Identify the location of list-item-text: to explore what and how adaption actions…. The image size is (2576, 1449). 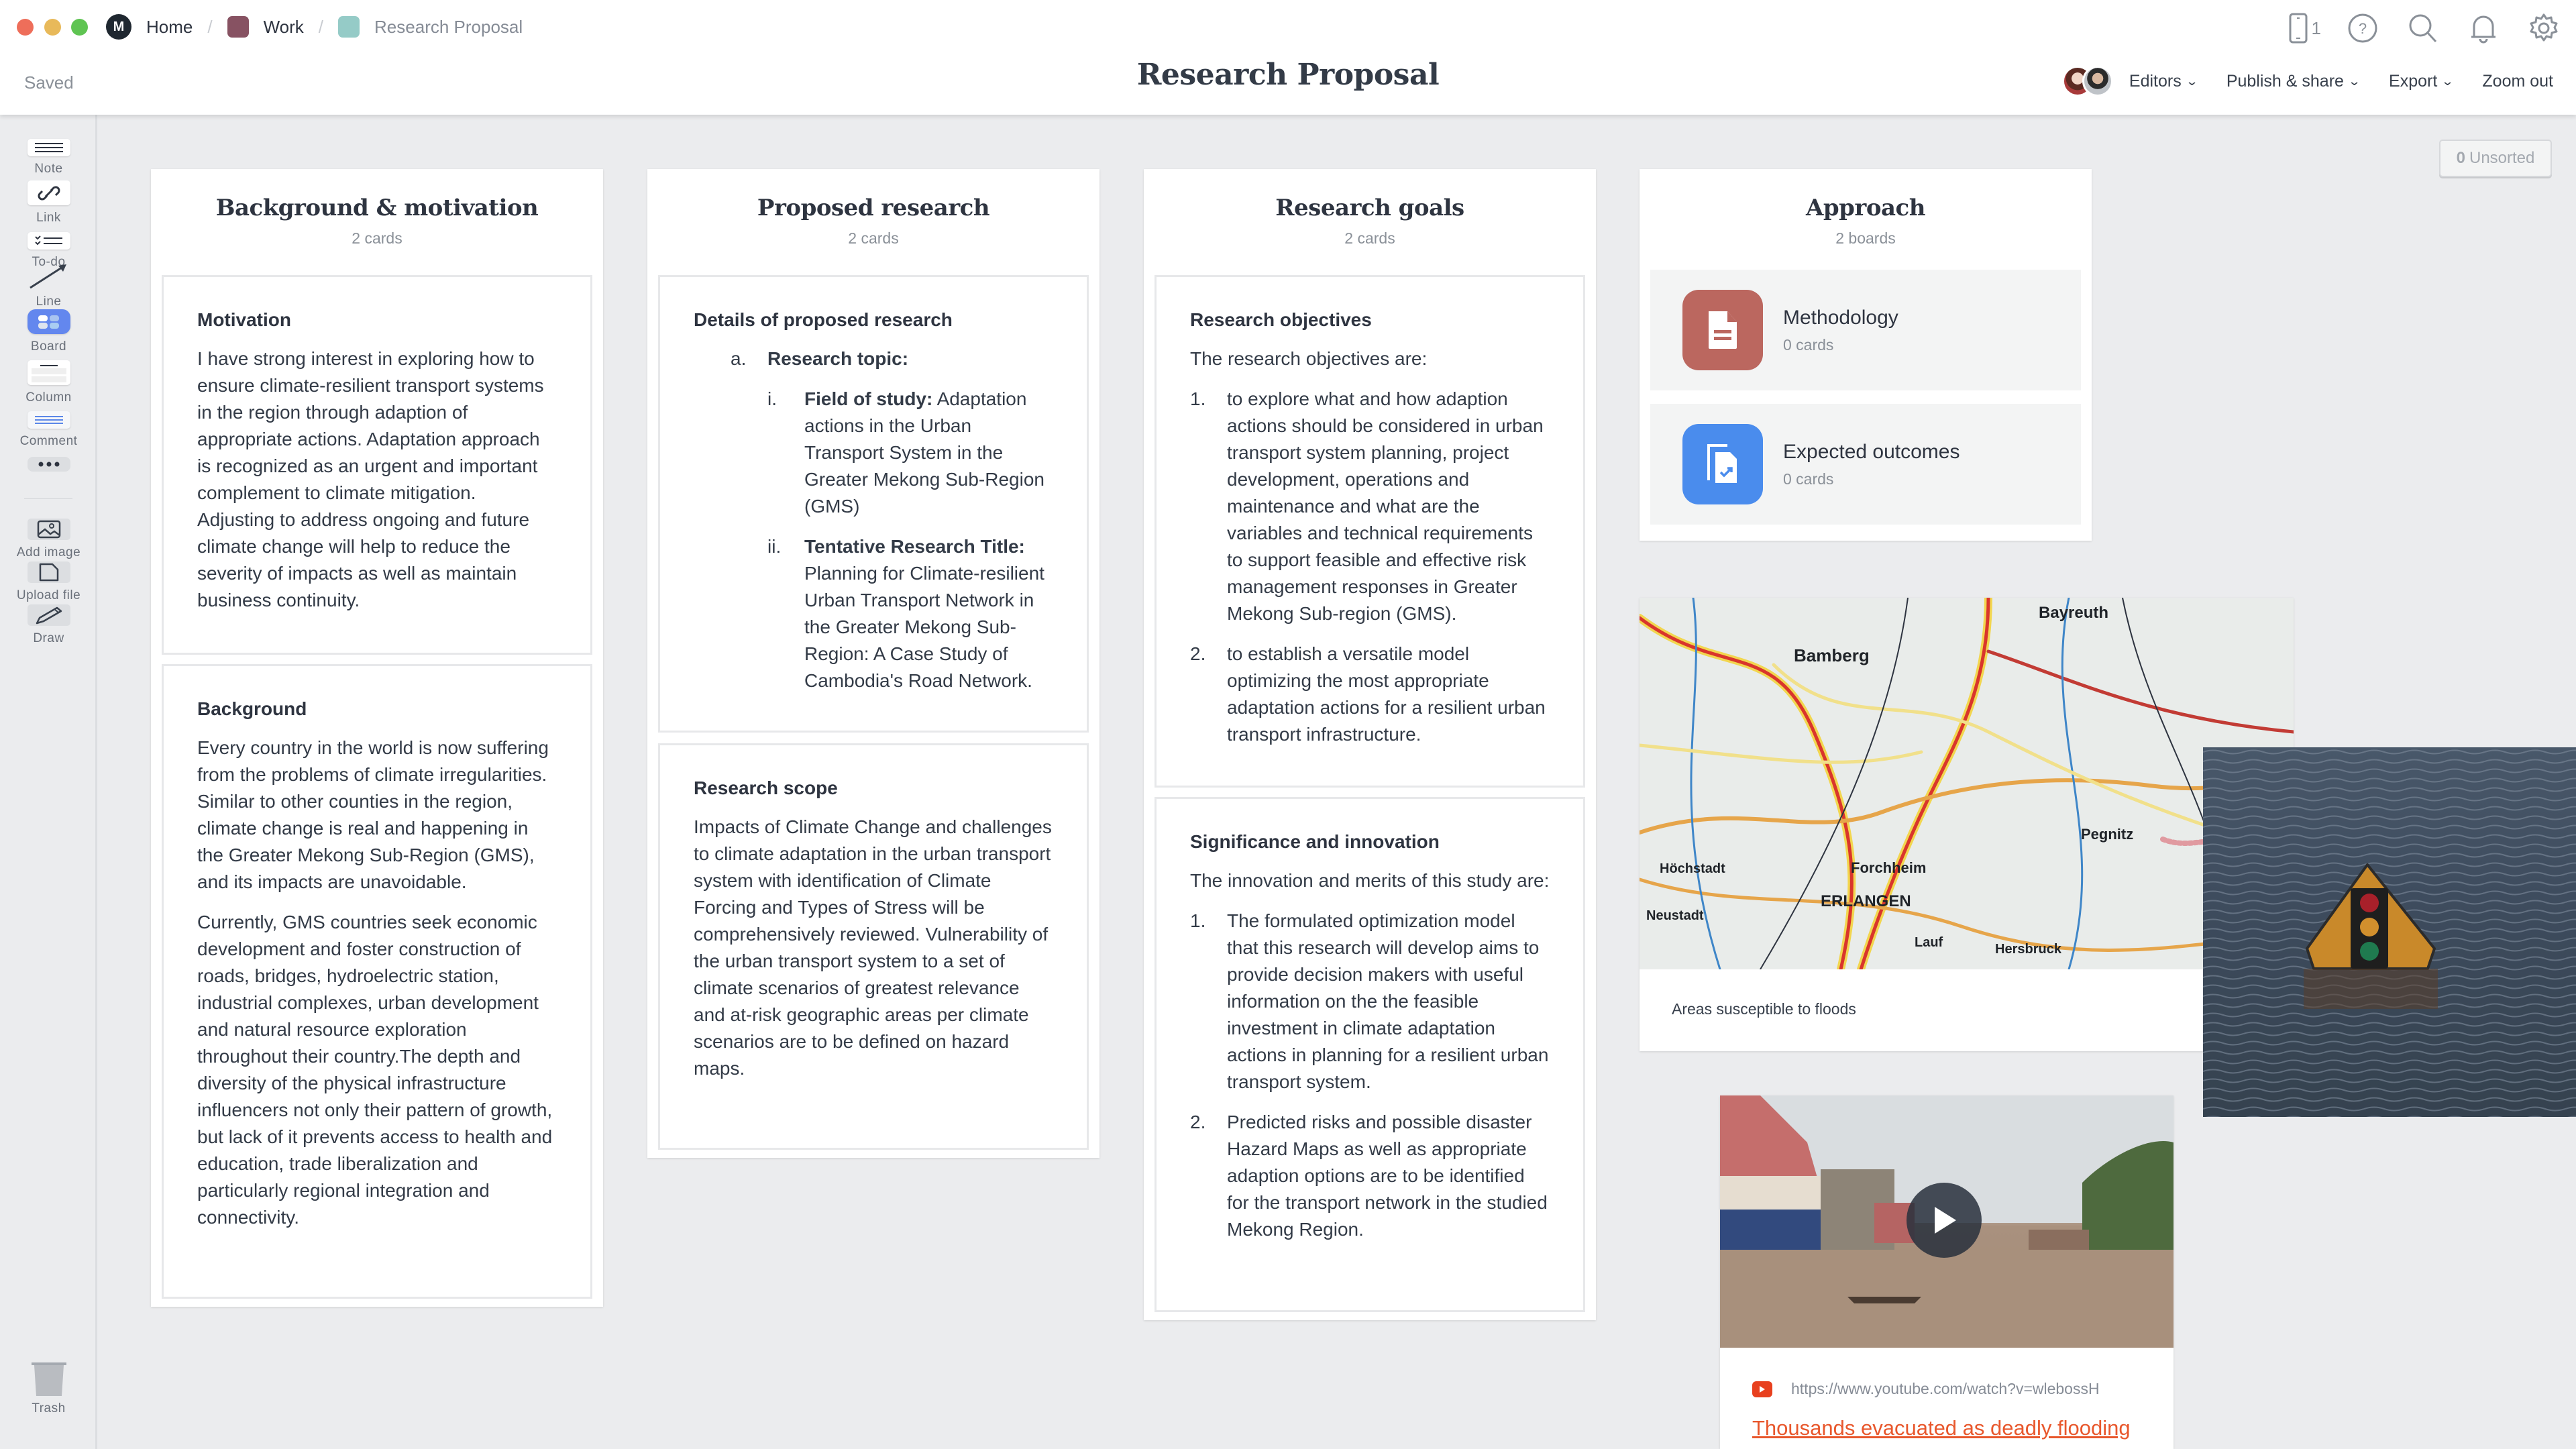
(1385, 506).